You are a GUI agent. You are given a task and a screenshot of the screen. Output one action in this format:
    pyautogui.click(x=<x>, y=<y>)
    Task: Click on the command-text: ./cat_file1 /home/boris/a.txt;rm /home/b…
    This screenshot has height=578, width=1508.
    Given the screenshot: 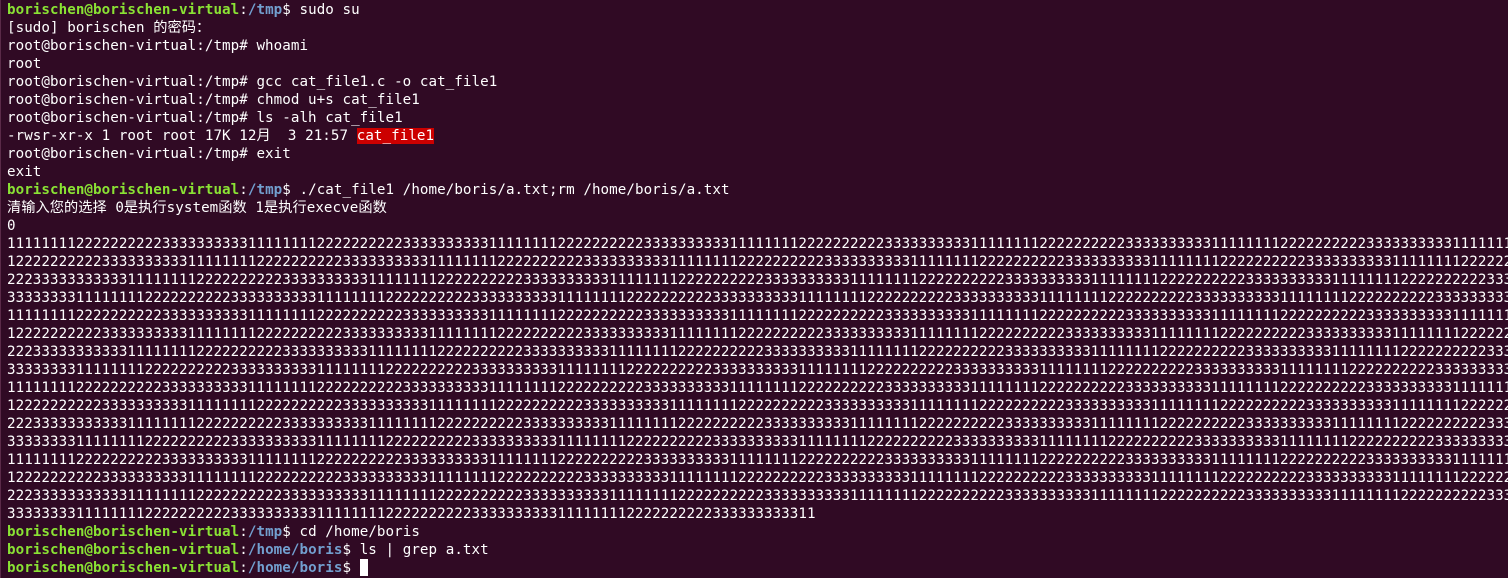 What is the action you would take?
    pyautogui.click(x=514, y=190)
    